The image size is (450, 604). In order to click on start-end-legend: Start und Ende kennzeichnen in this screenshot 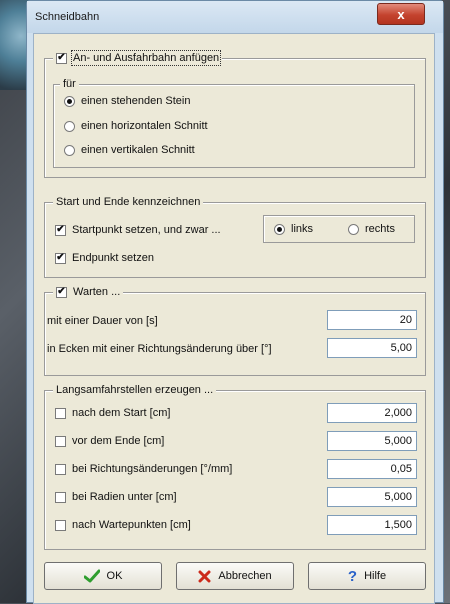, I will do `click(128, 202)`.